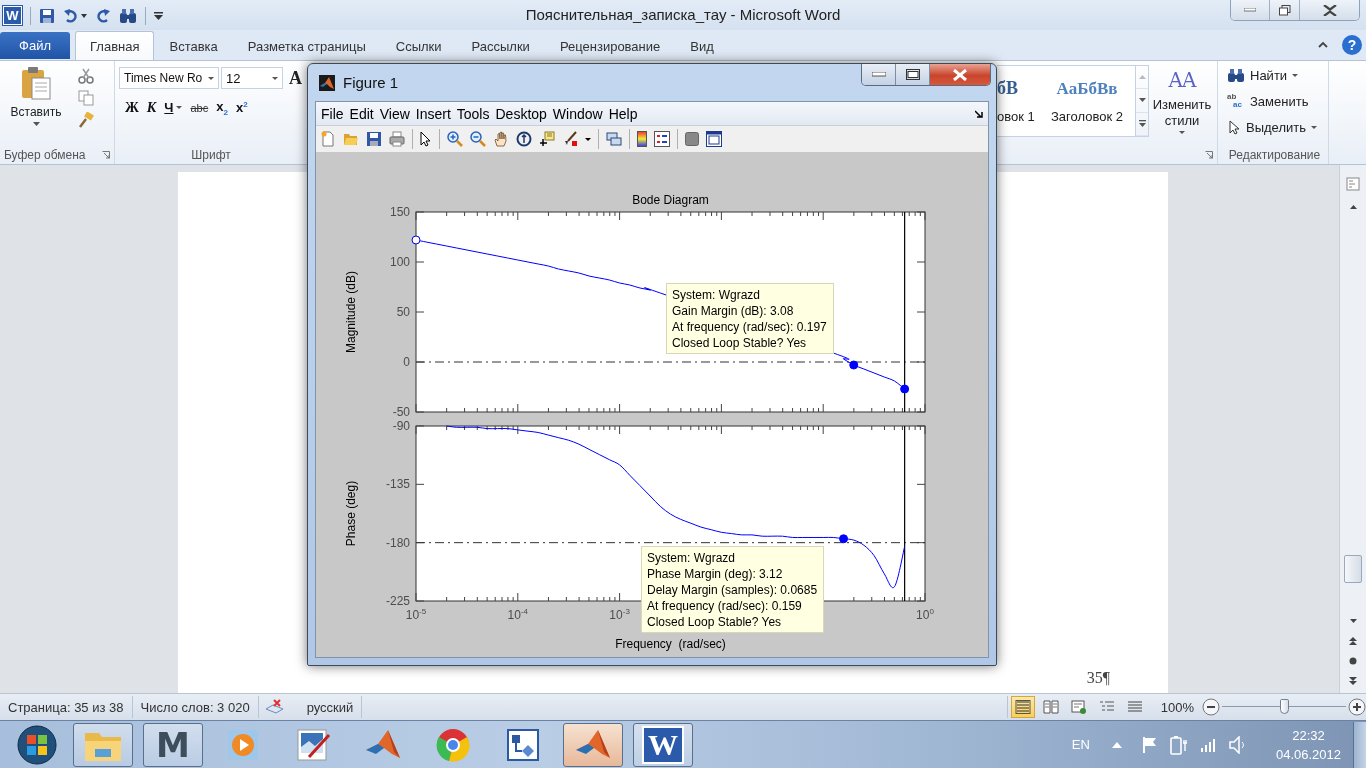  What do you see at coordinates (1178, 744) in the screenshot?
I see `battery-icon` at bounding box center [1178, 744].